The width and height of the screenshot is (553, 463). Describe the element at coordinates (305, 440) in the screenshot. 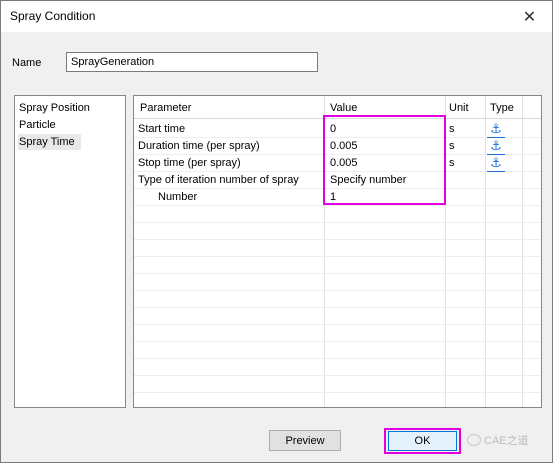

I see `preview-button: Preview` at that location.